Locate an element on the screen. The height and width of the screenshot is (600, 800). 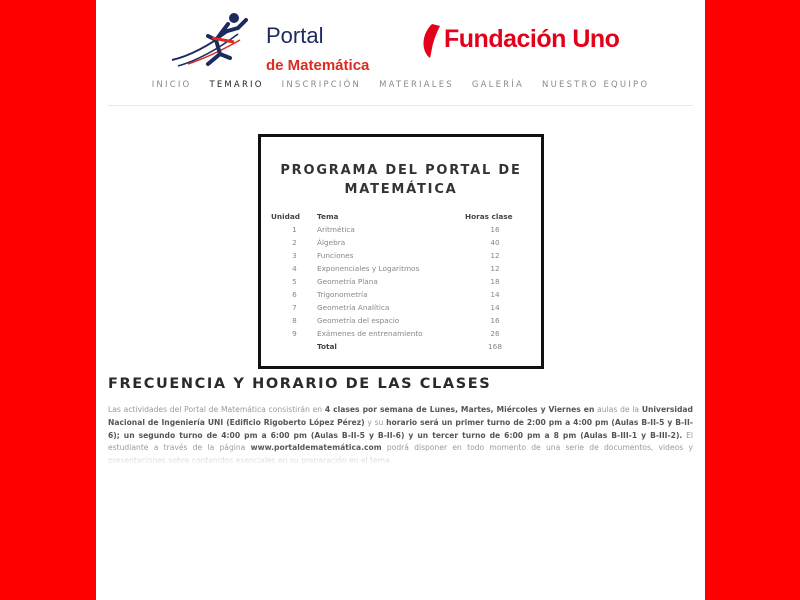
program-title-line2: MATEMÁTICA is located at coordinates (401, 189).